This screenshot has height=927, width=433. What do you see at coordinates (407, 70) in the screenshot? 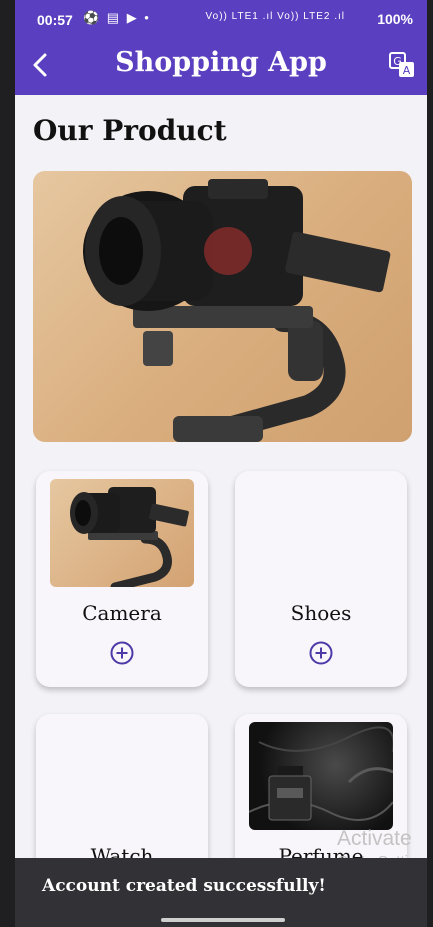
I see `svg-text: A` at bounding box center [407, 70].